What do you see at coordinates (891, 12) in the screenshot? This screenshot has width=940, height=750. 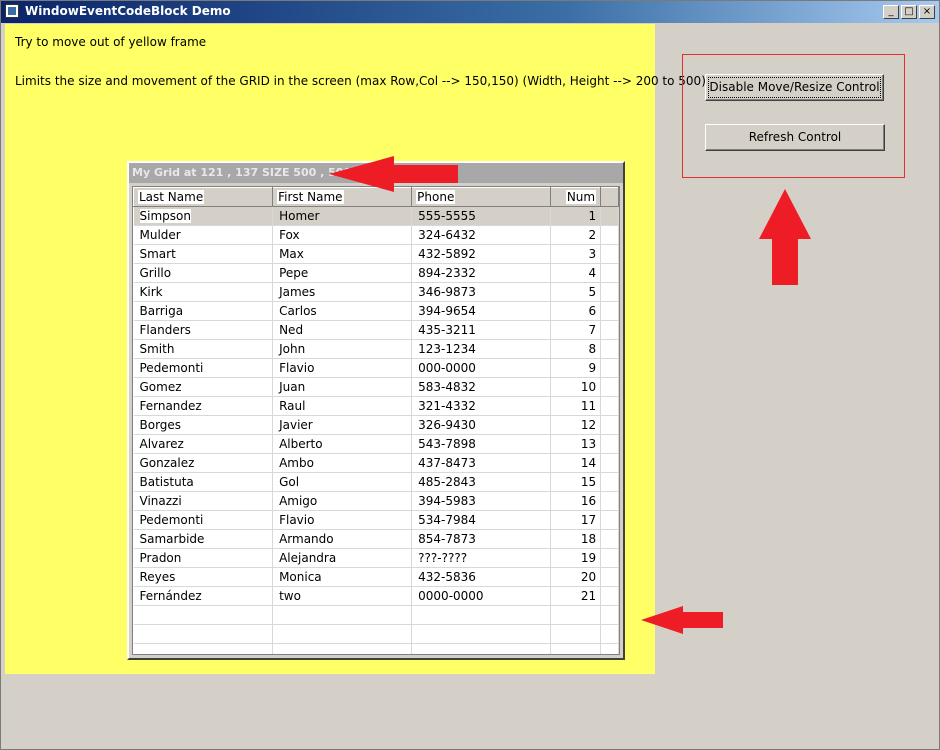 I see `minimize-icon: _` at bounding box center [891, 12].